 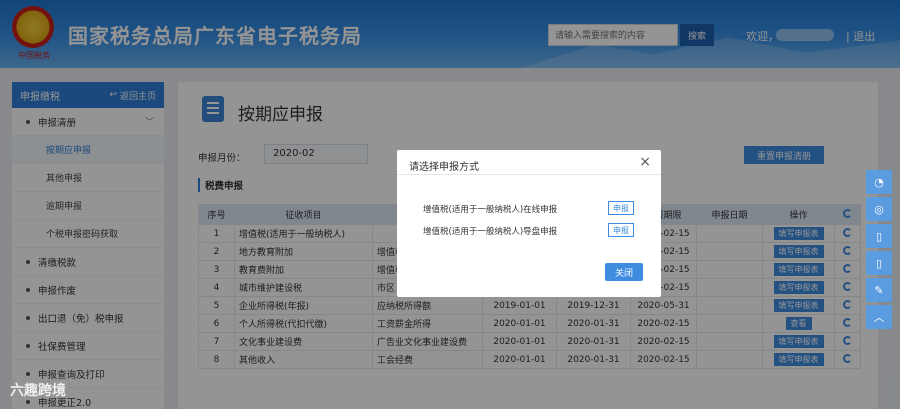 What do you see at coordinates (645, 162) in the screenshot?
I see `close-icon: ×` at bounding box center [645, 162].